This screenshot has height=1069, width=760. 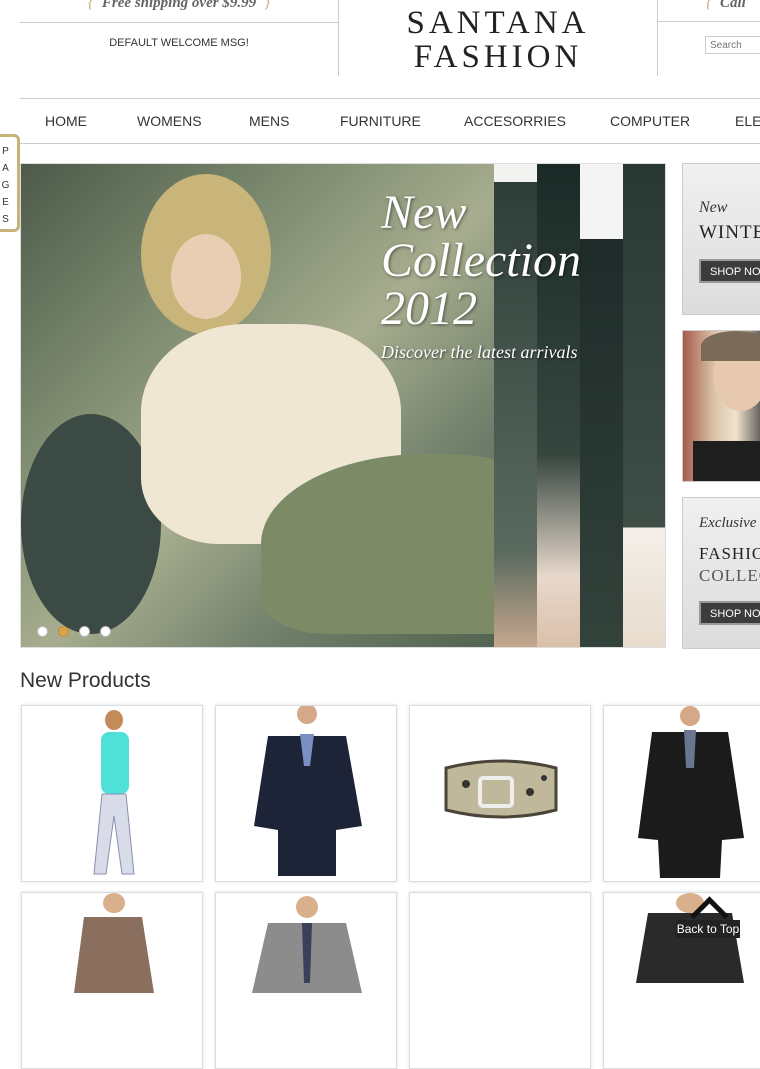 What do you see at coordinates (728, 523) in the screenshot?
I see `promo-label: Exclusive` at bounding box center [728, 523].